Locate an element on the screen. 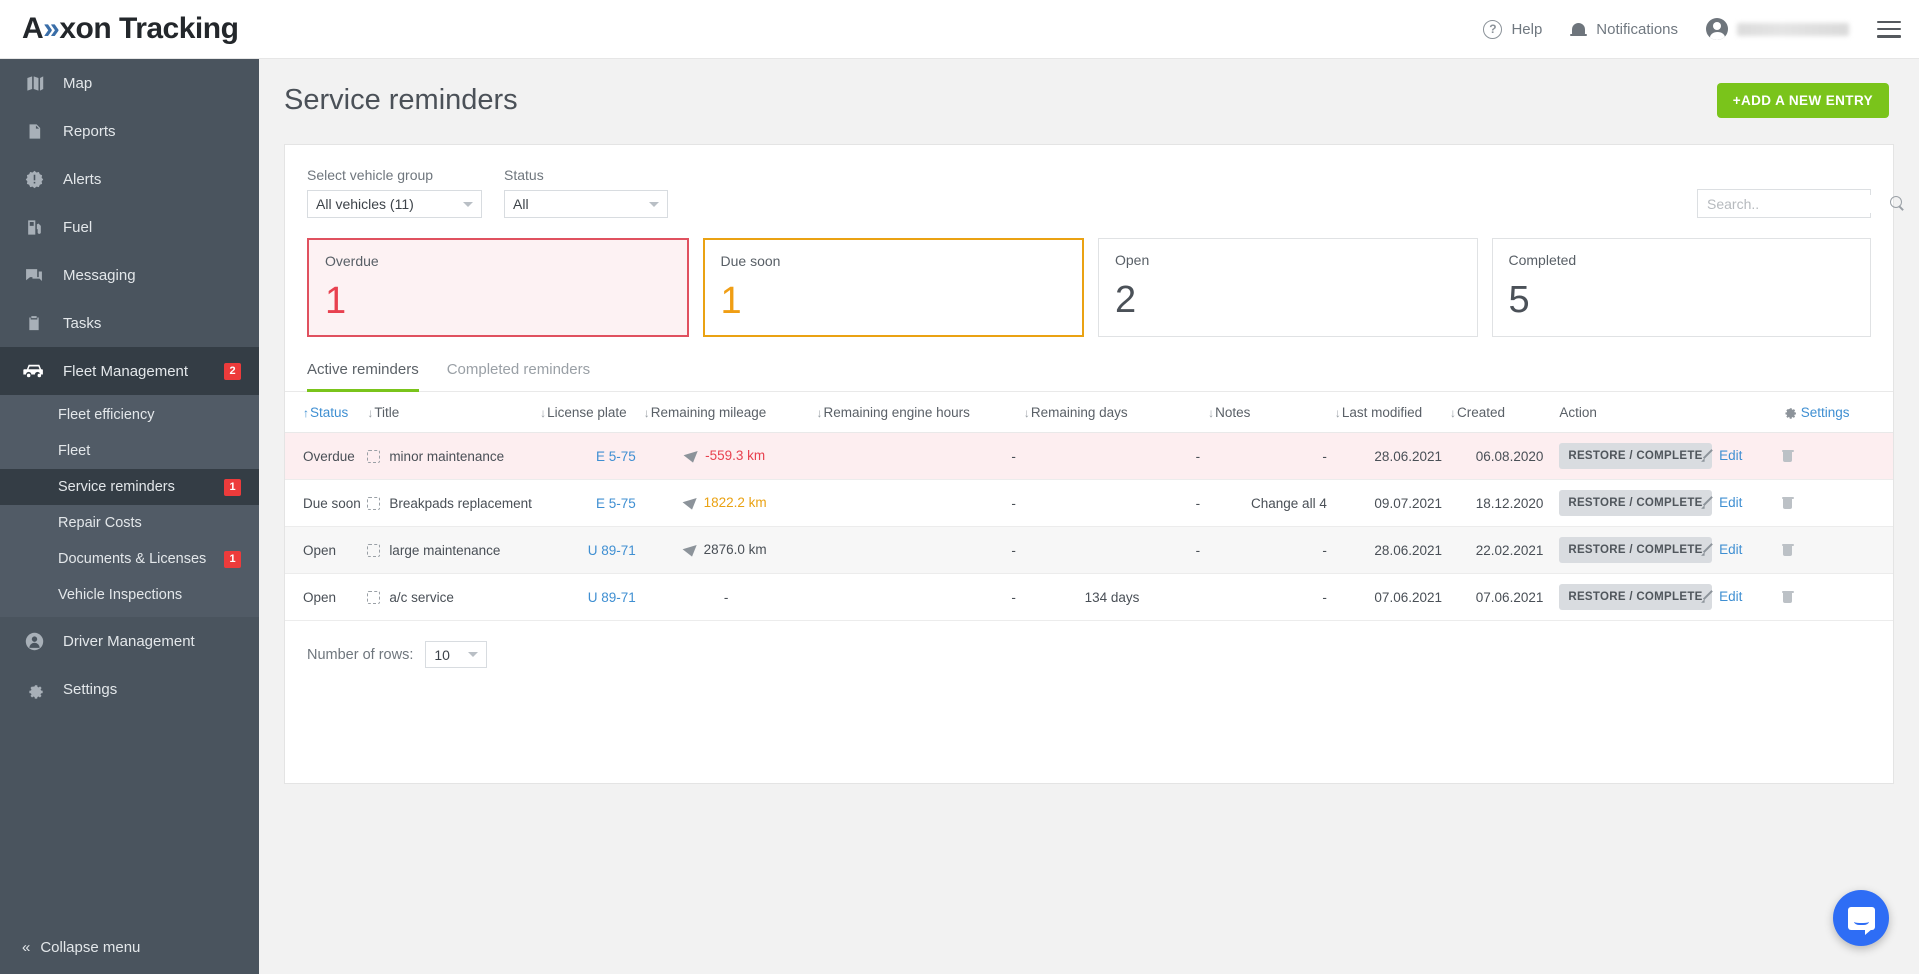 The height and width of the screenshot is (974, 1919). logo-text-part1: A is located at coordinates (33, 28).